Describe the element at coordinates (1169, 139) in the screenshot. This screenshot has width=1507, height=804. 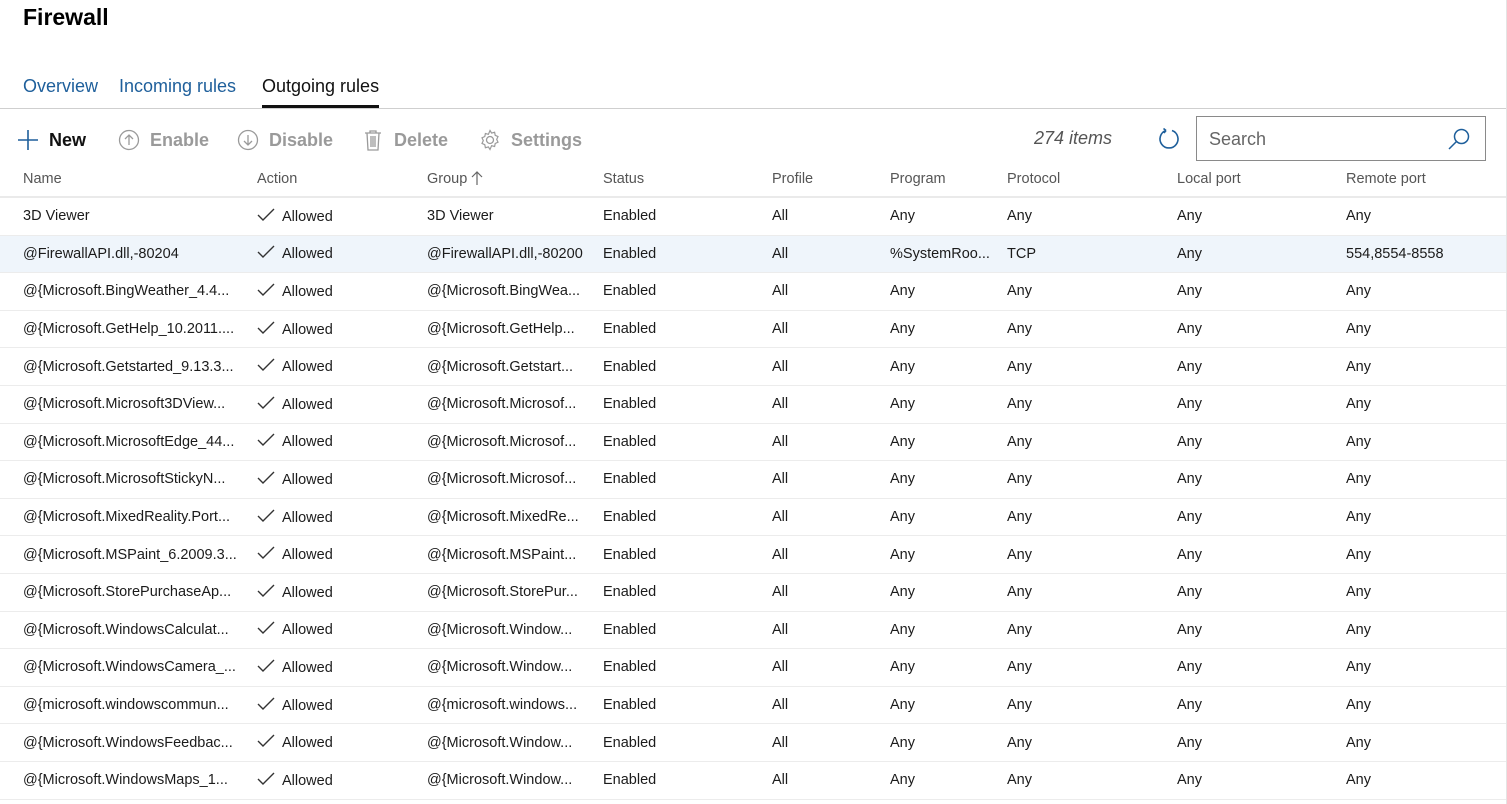
I see `refresh-icon` at that location.